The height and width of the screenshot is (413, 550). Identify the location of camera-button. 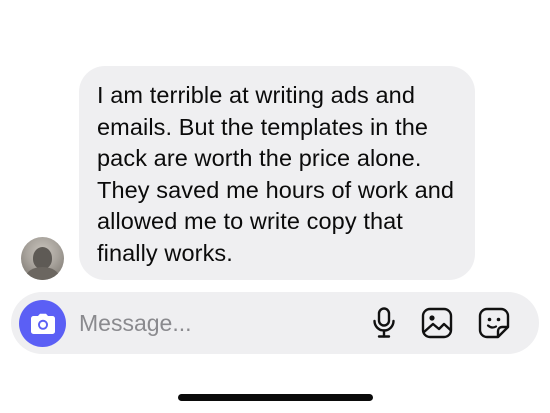
(42, 323).